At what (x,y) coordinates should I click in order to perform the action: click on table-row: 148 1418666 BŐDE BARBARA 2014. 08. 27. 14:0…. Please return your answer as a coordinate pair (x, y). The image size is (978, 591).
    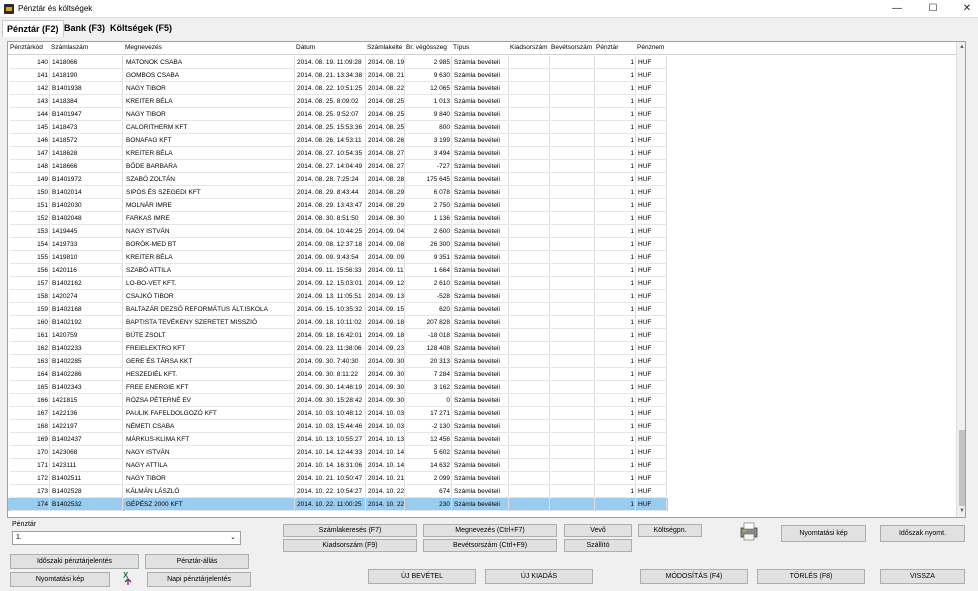
    Looking at the image, I should click on (338, 166).